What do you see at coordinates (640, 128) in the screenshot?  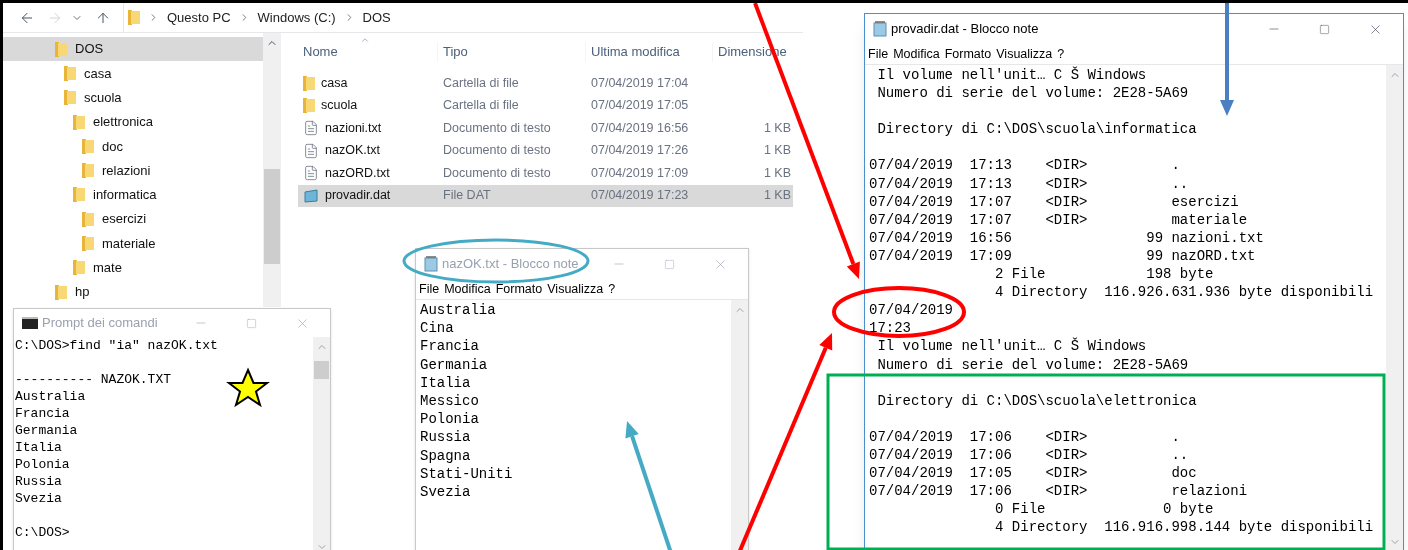 I see `file-modified: 07/04/2019 16:56` at bounding box center [640, 128].